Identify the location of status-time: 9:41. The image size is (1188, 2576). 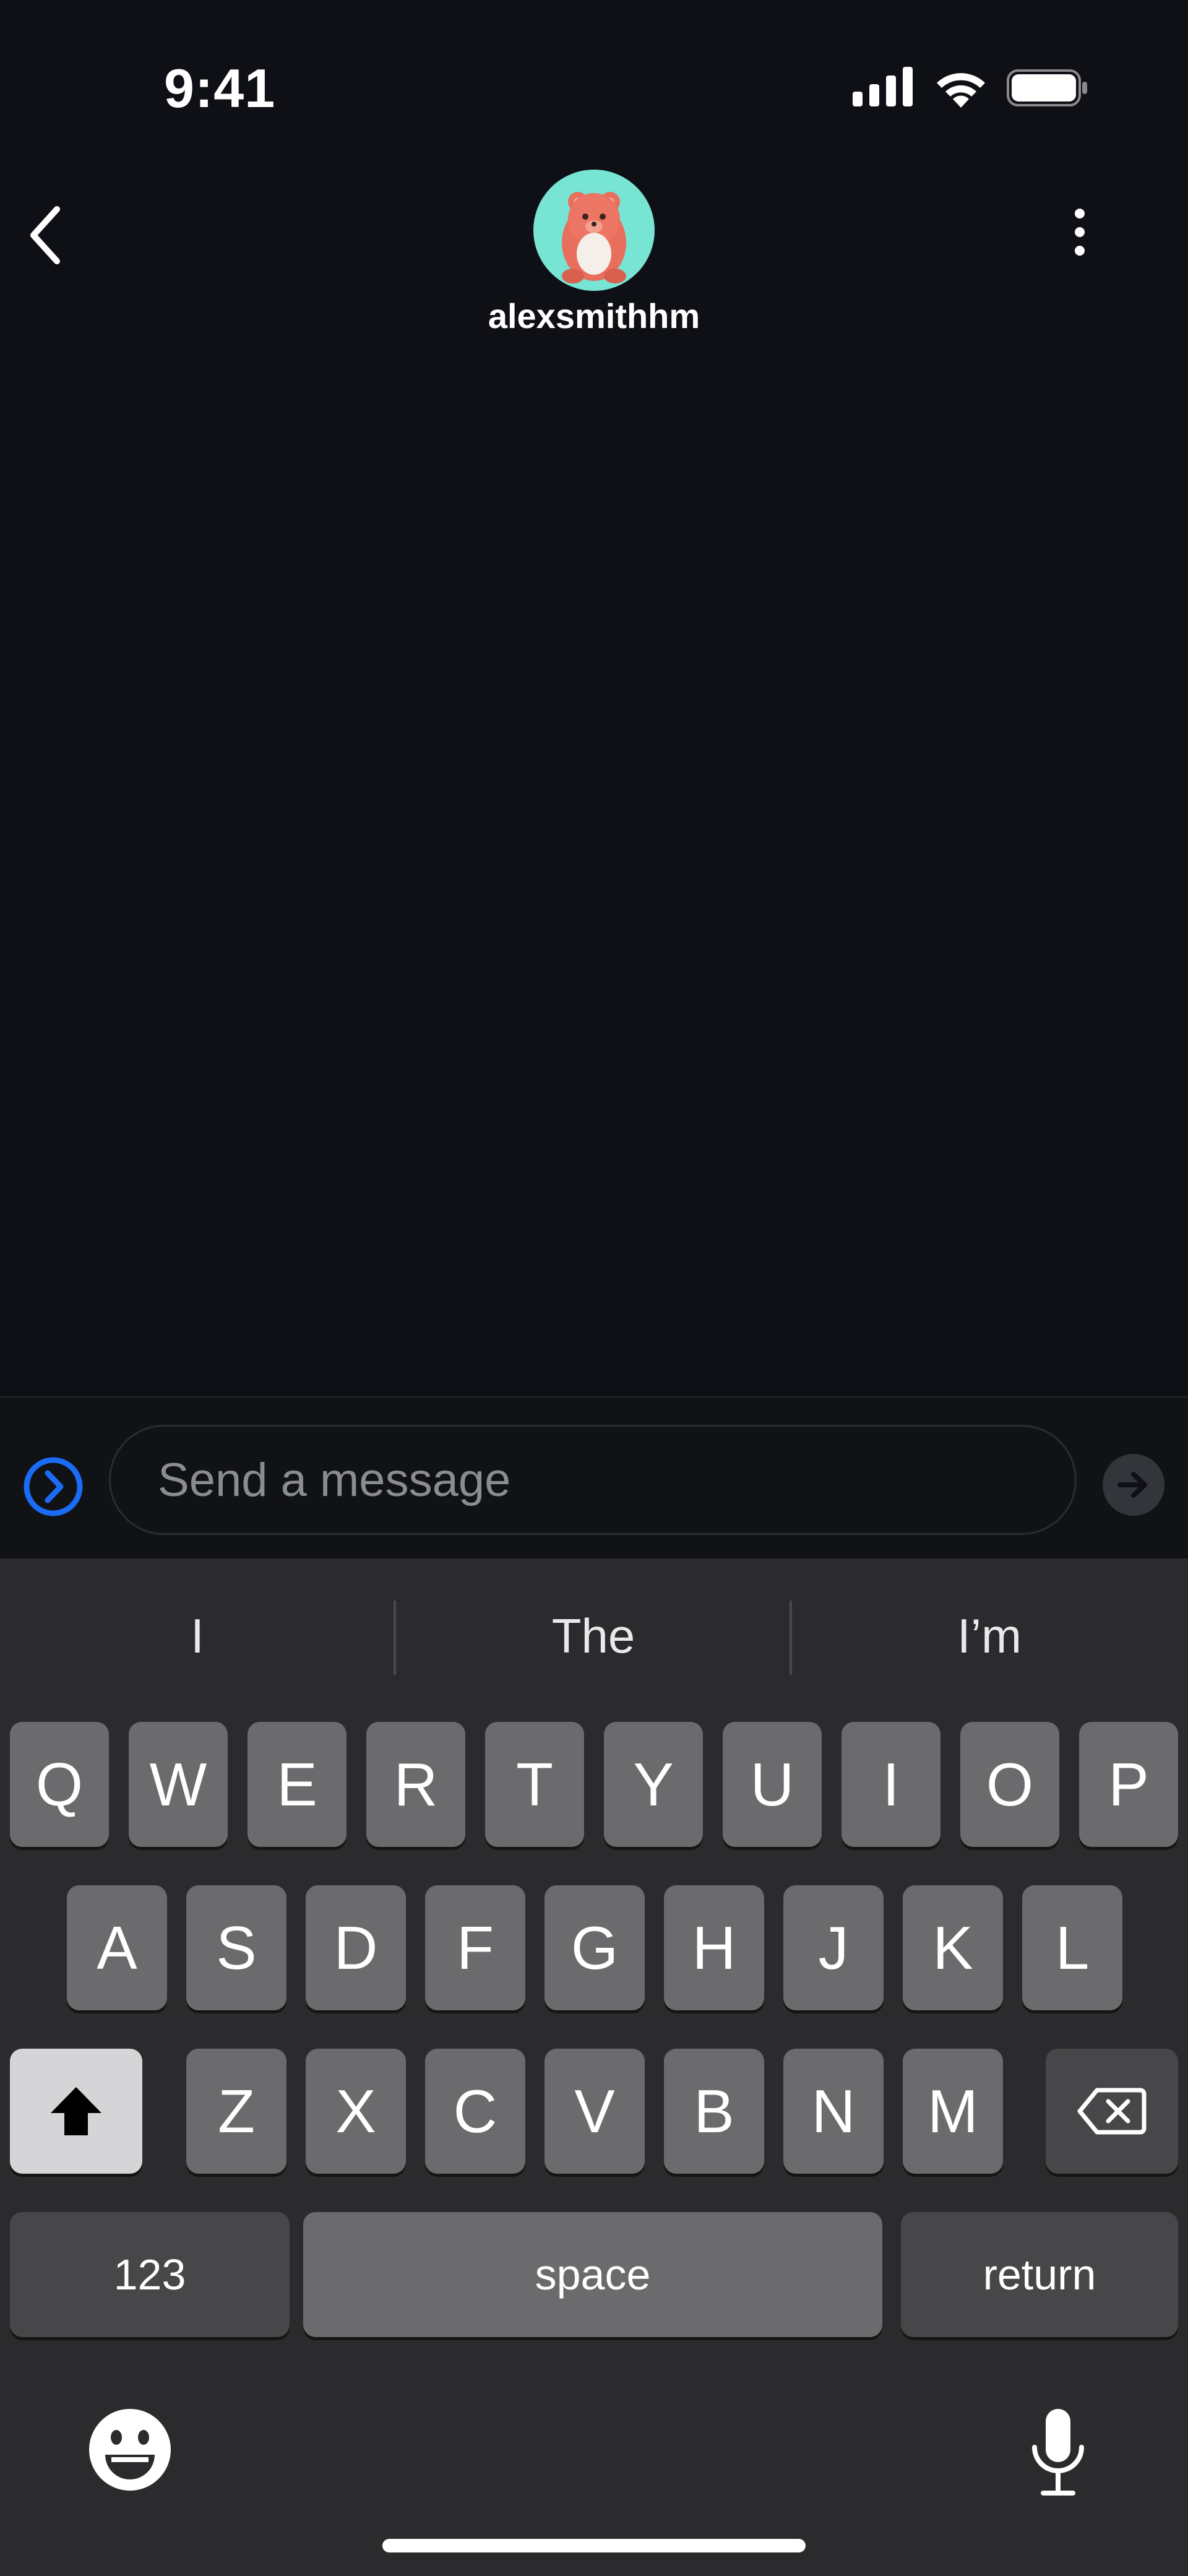
(220, 88).